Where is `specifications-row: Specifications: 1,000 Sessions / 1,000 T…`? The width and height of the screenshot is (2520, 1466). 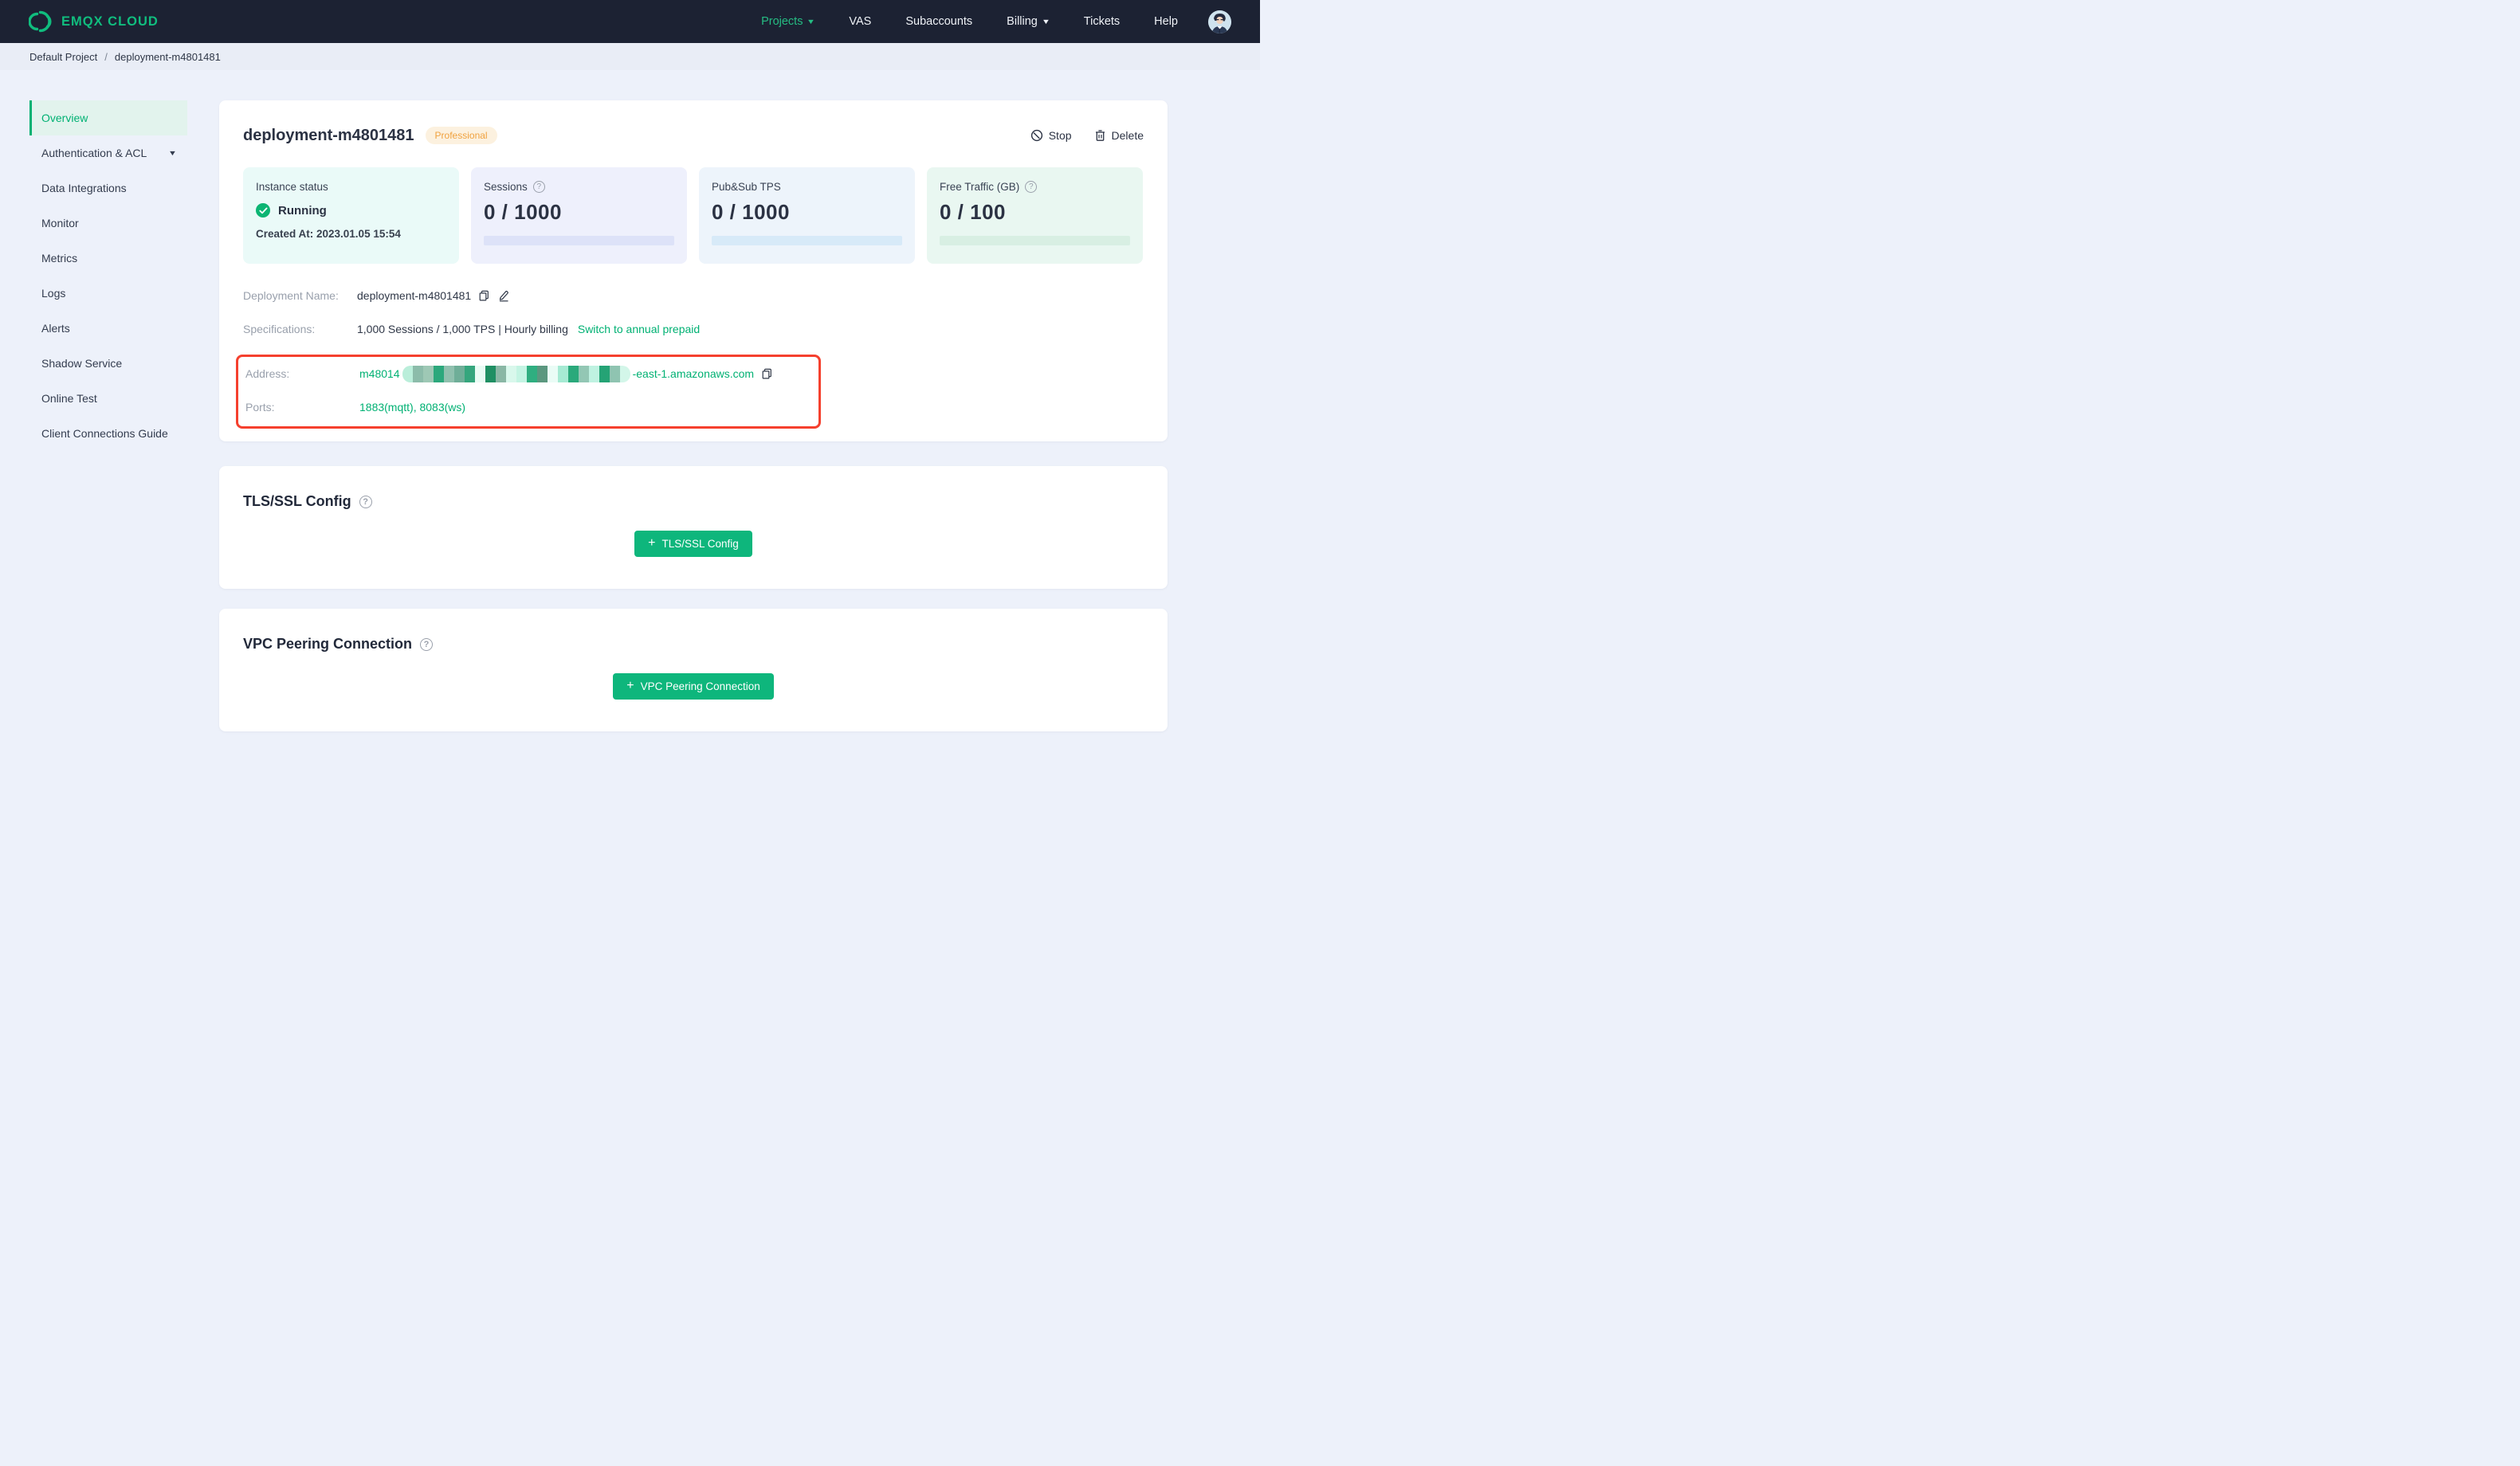 specifications-row: Specifications: 1,000 Sessions / 1,000 T… is located at coordinates (693, 329).